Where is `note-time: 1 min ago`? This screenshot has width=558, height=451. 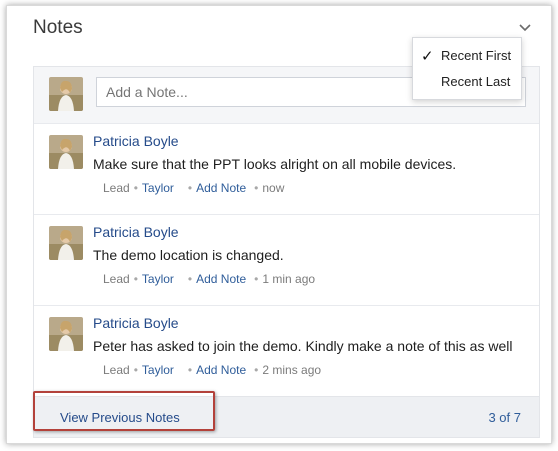
note-time: 1 min ago is located at coordinates (289, 279).